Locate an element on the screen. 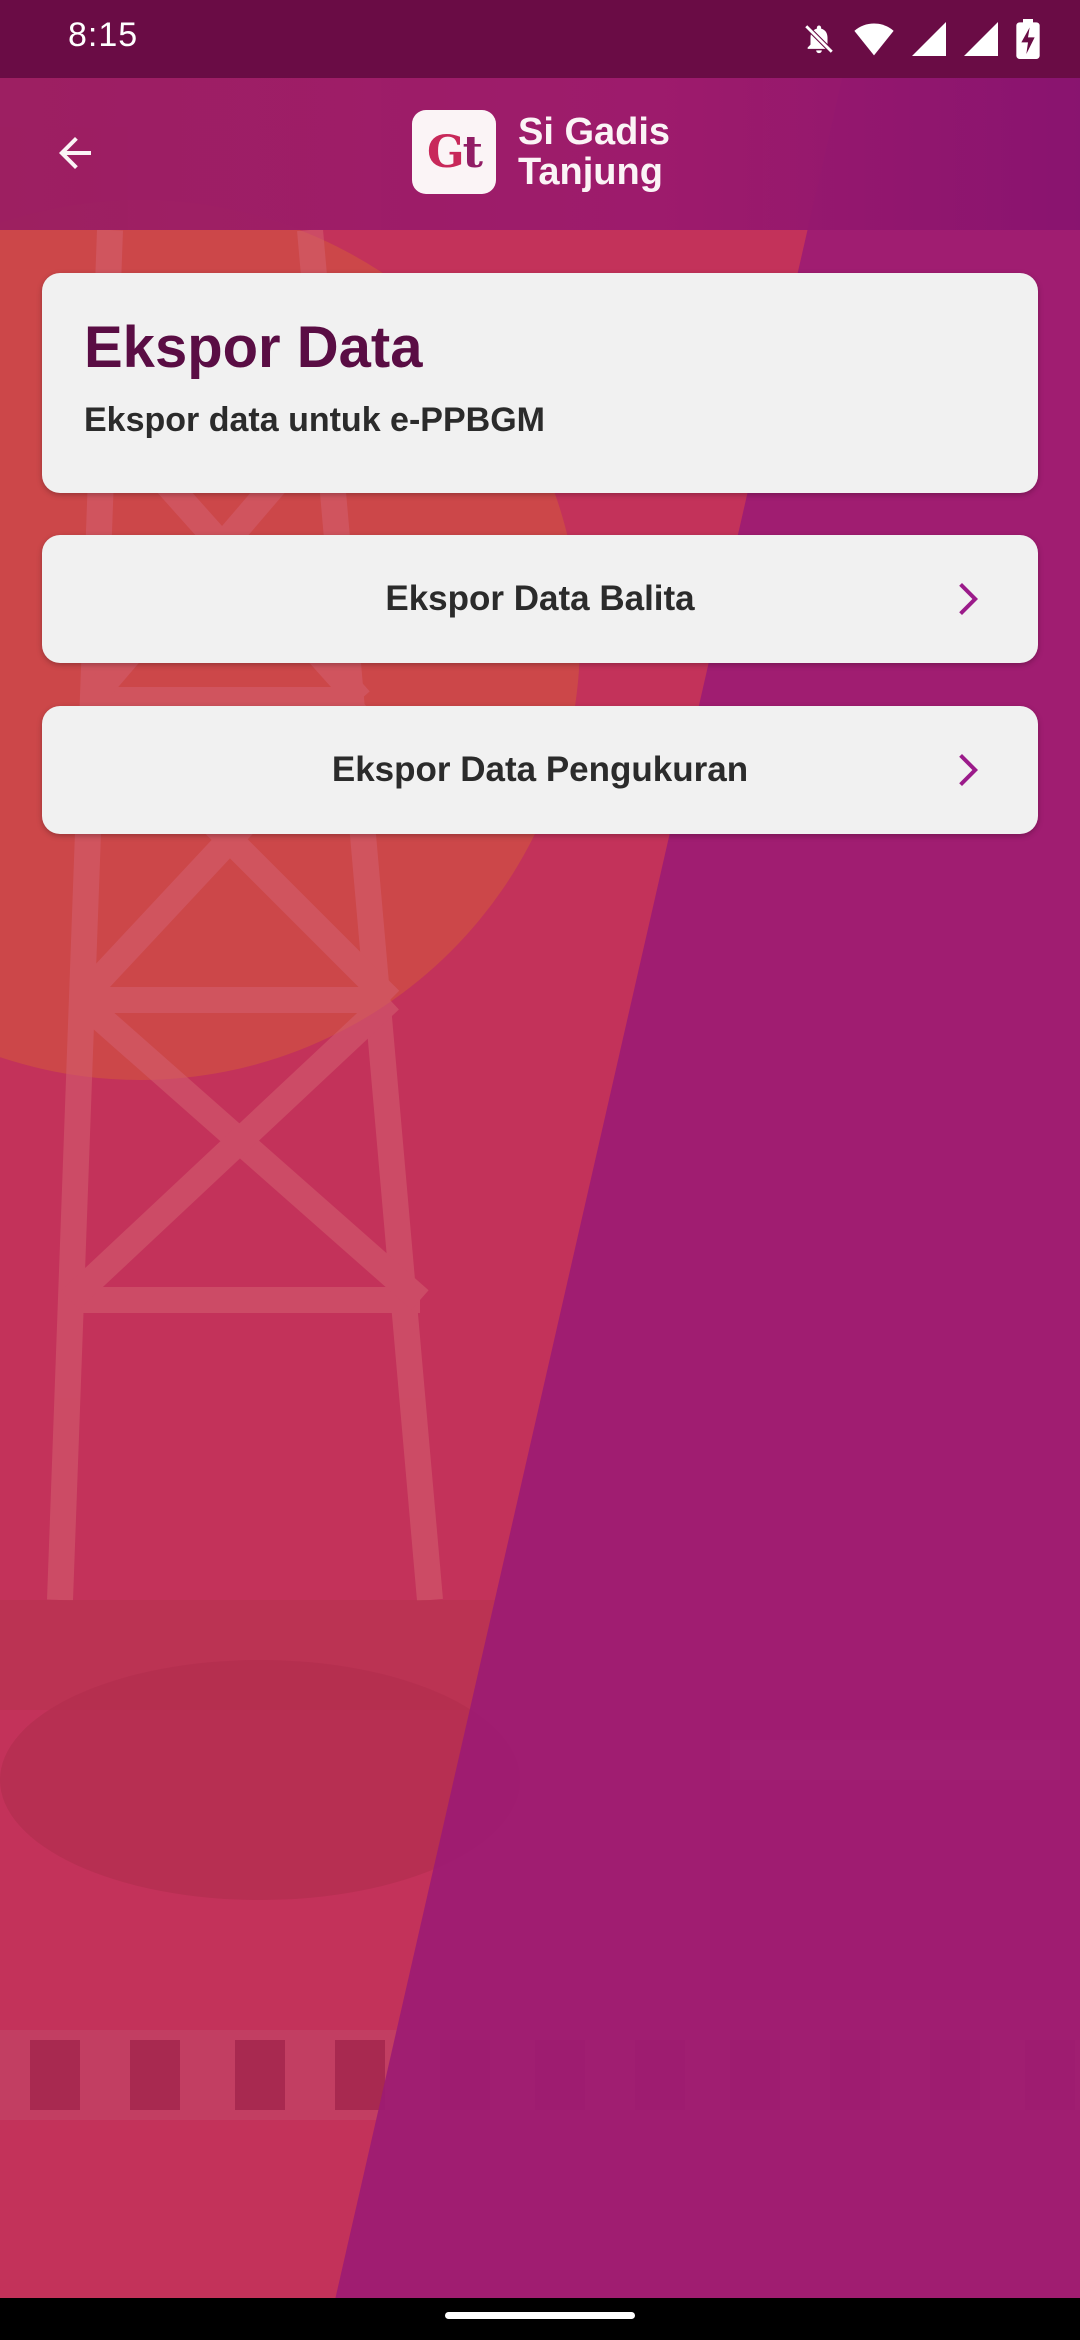 This screenshot has width=1080, height=2340. status-time: 8:15 is located at coordinates (103, 35).